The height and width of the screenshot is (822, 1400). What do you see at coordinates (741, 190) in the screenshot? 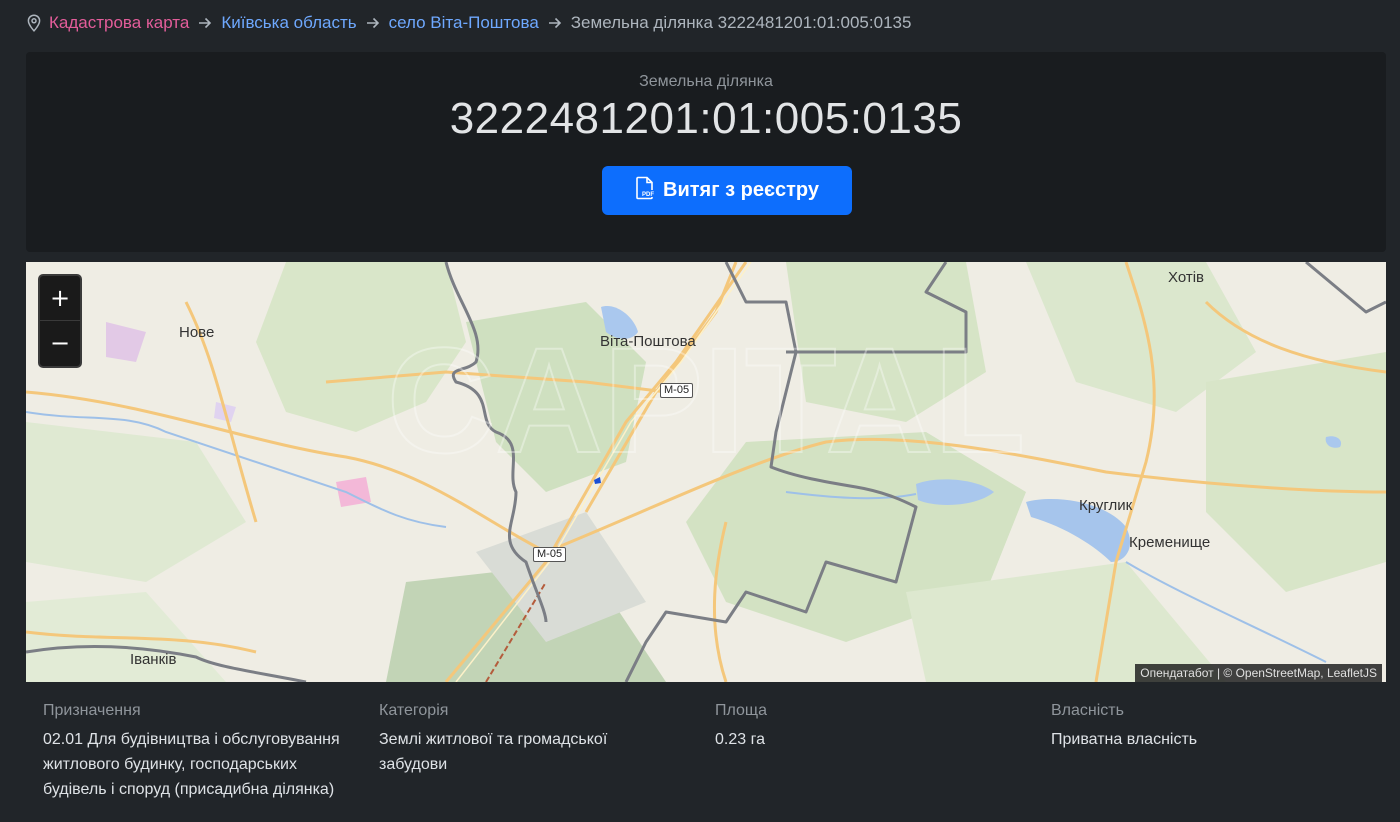
I see `registry-extract-label: Витяг з реєстру` at bounding box center [741, 190].